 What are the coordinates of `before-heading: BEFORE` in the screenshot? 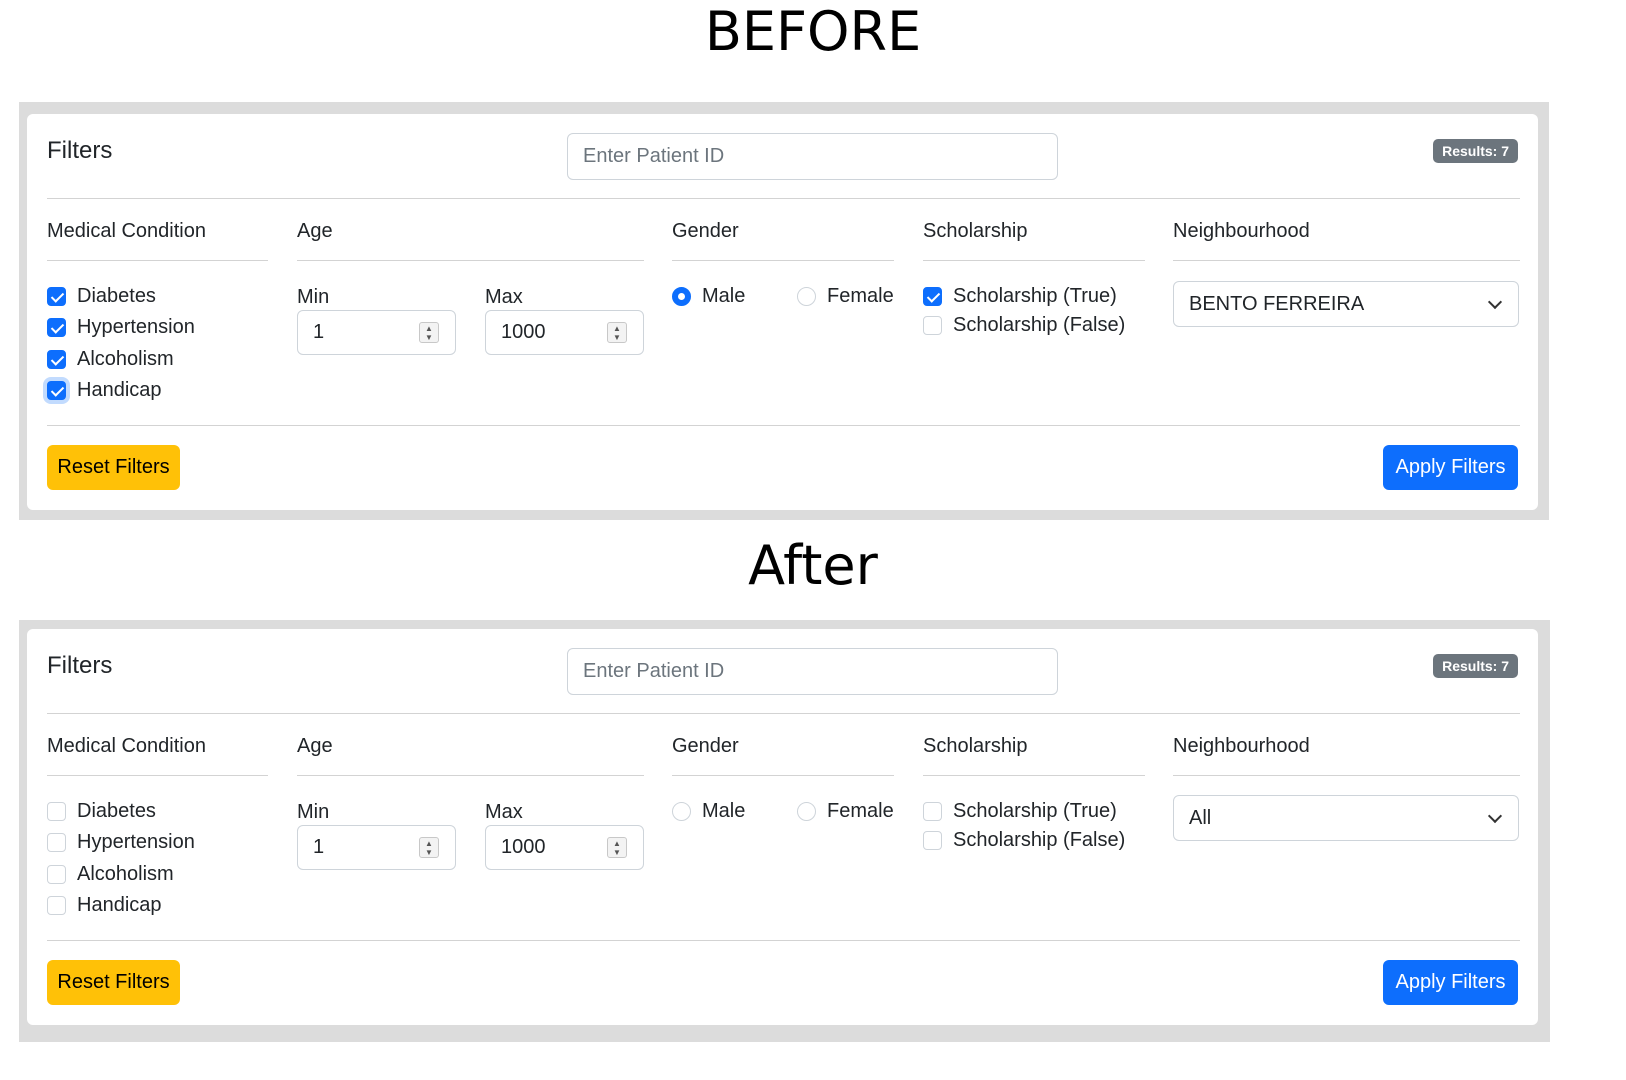 It's located at (813, 31).